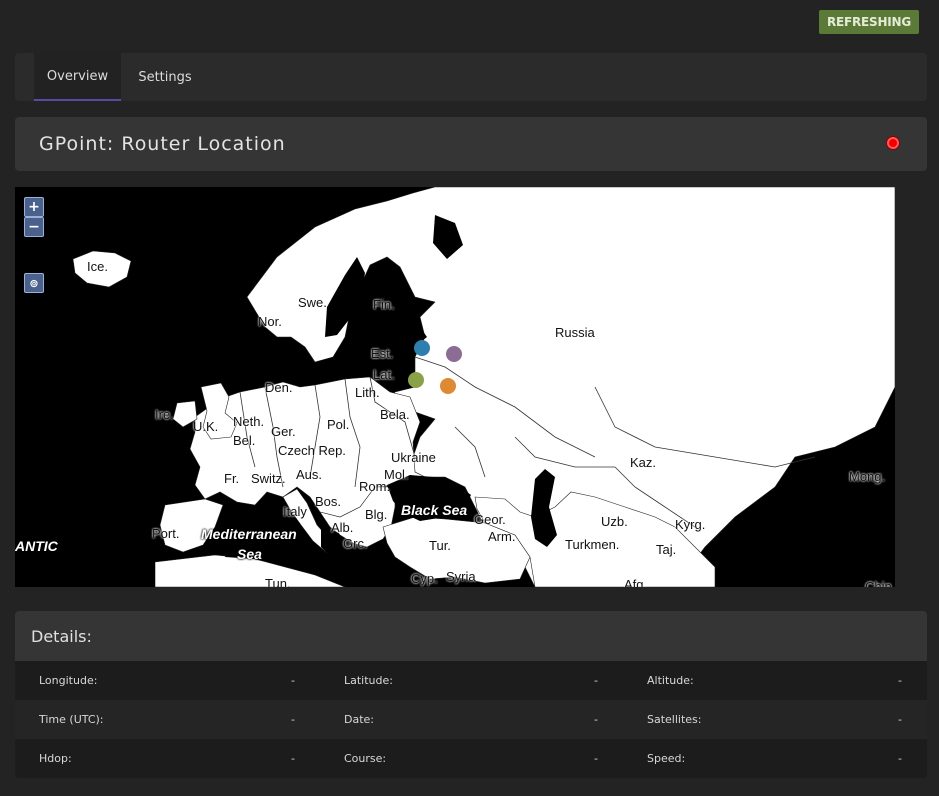 The height and width of the screenshot is (796, 939). I want to click on map-label: Tun., so click(278, 581).